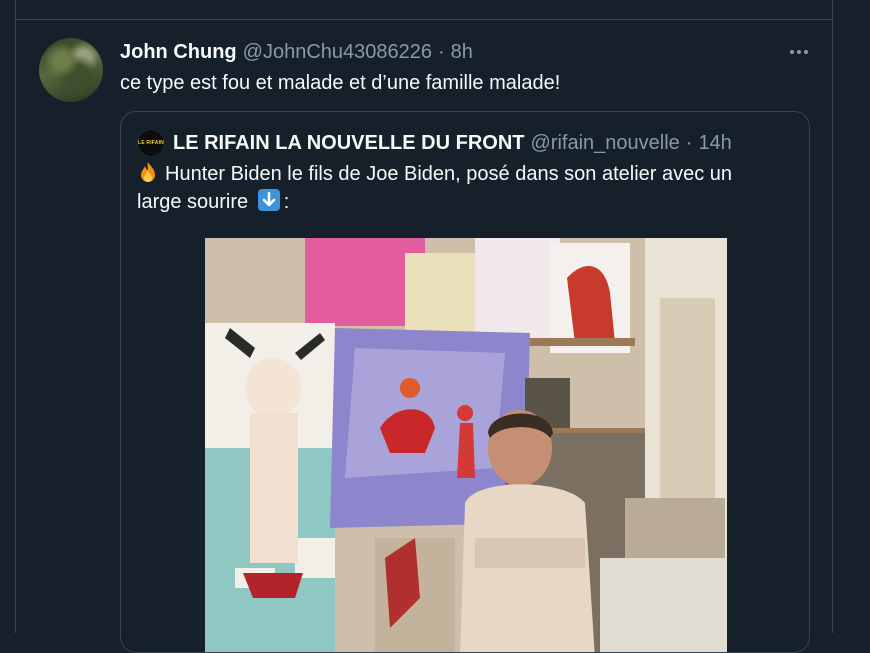  I want to click on quoted-avatar: LE RIFAIN, so click(151, 143).